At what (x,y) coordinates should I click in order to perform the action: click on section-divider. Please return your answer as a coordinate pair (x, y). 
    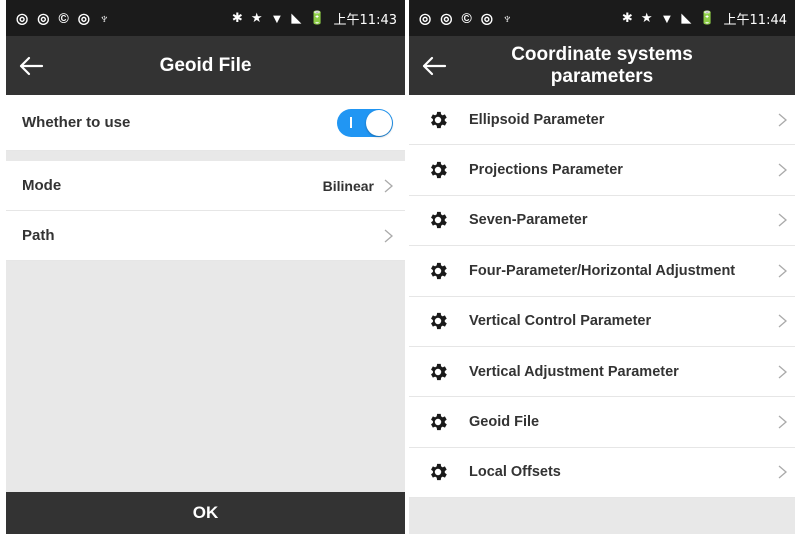
    Looking at the image, I should click on (205, 156).